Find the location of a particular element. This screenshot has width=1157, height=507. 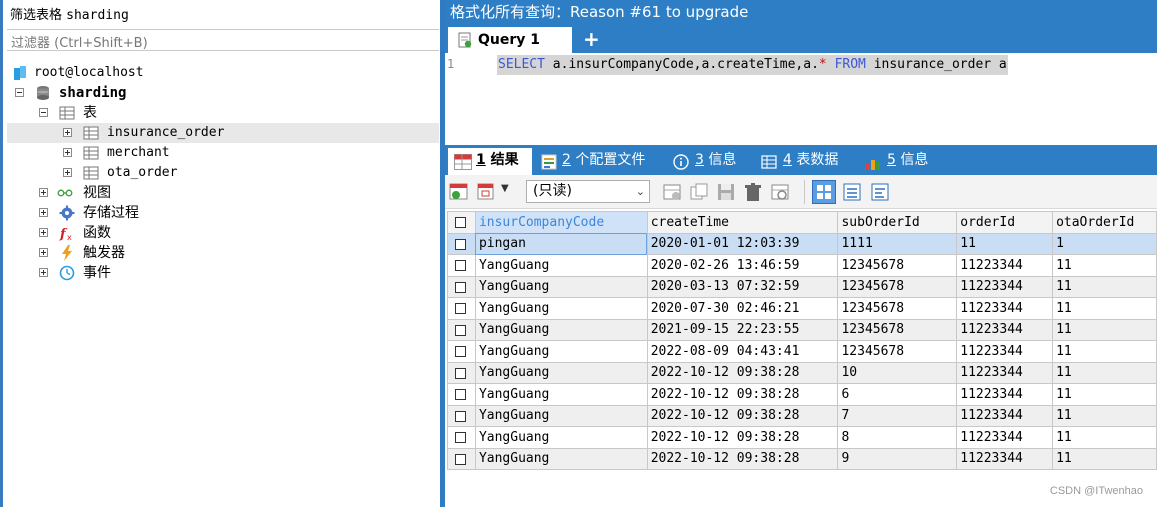

table-cell: 6 is located at coordinates (897, 394).